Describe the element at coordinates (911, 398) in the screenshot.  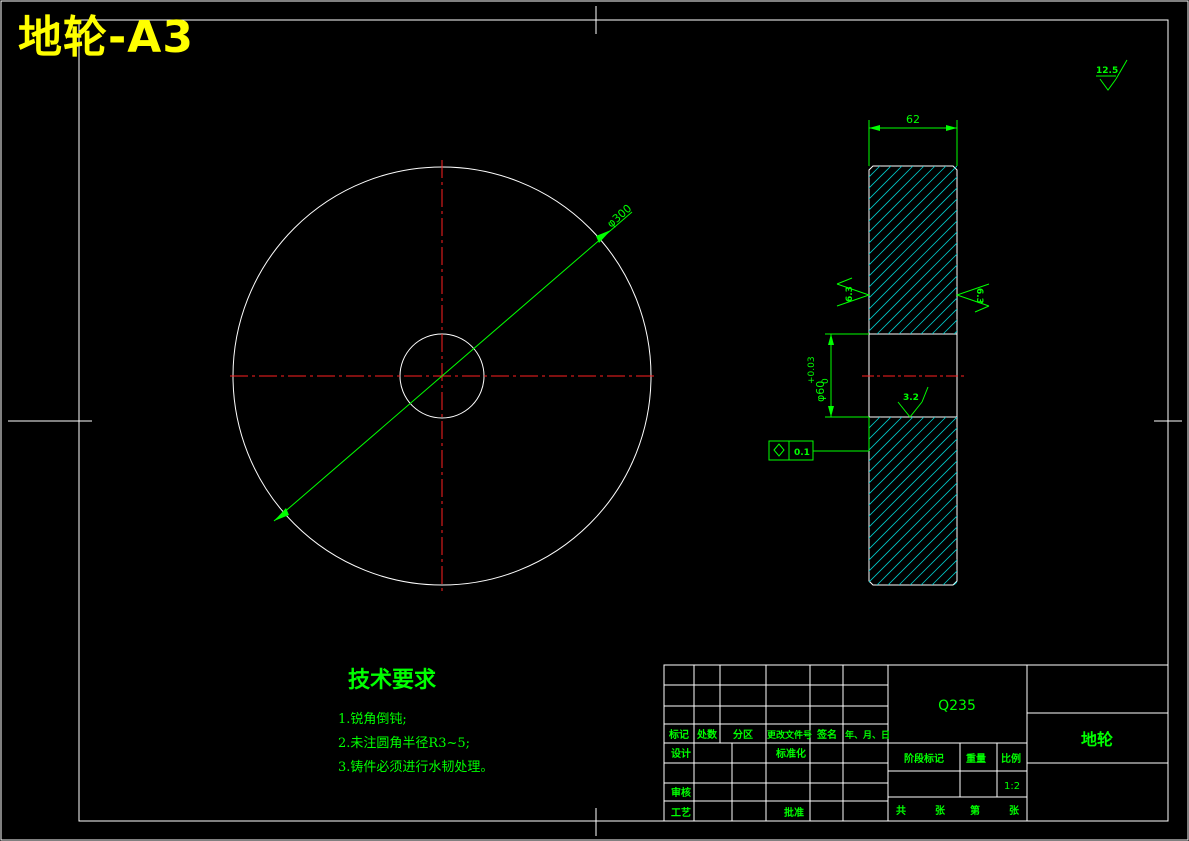
I see `roughness-bore-label: 3.2` at that location.